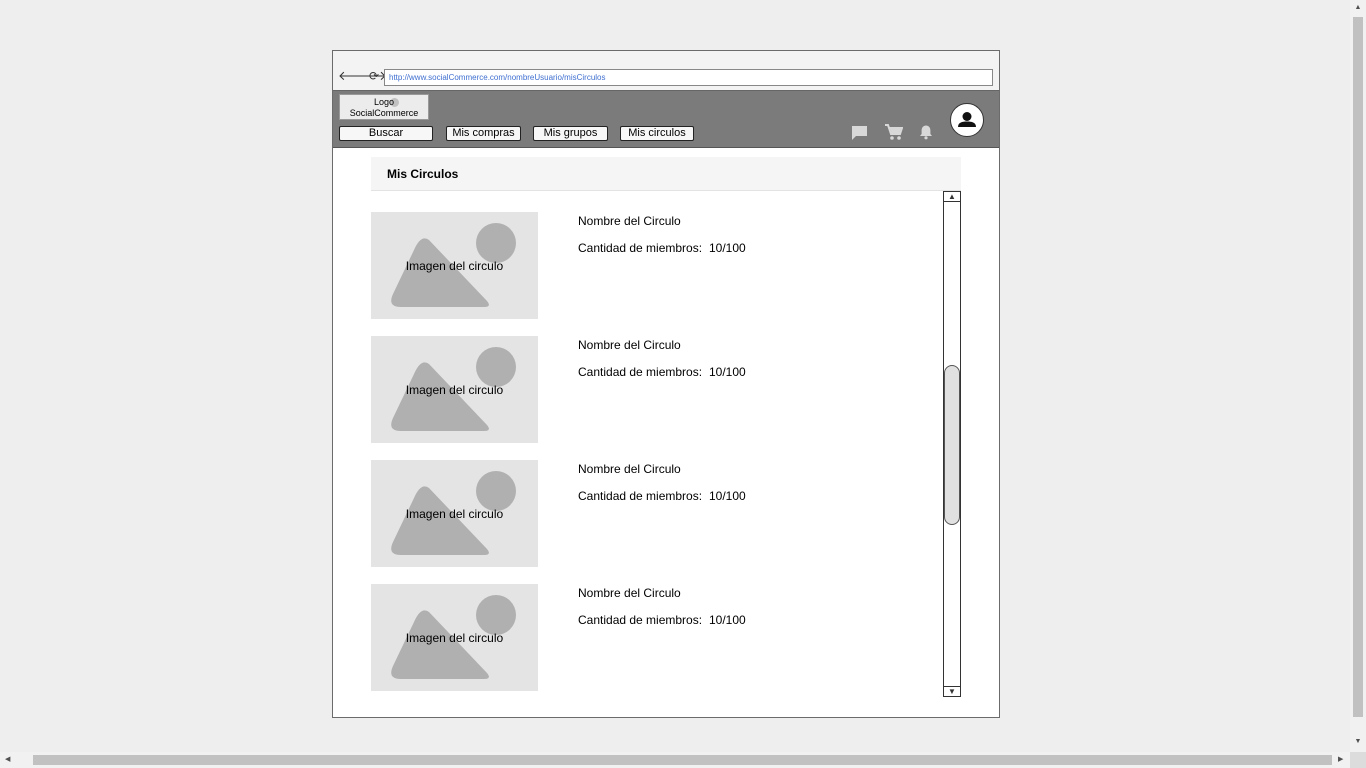  I want to click on user-avatar-icon, so click(967, 119).